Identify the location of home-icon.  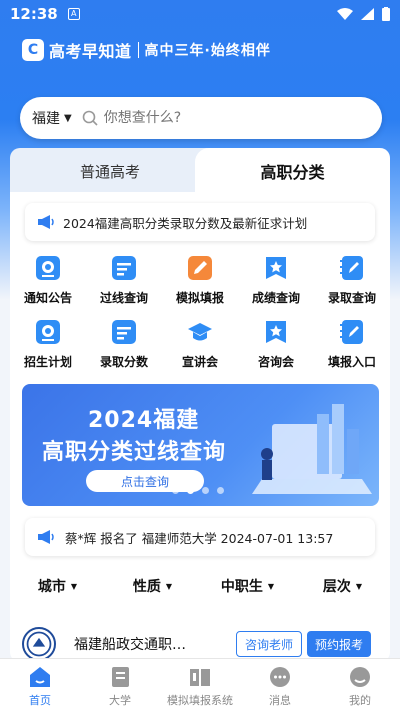
(40, 677).